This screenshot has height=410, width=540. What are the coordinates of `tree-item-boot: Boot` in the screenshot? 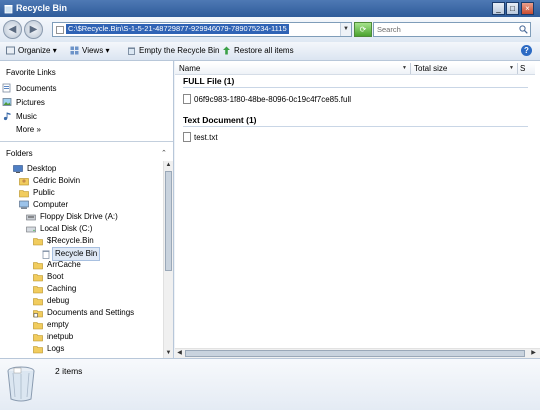 It's located at (48, 277).